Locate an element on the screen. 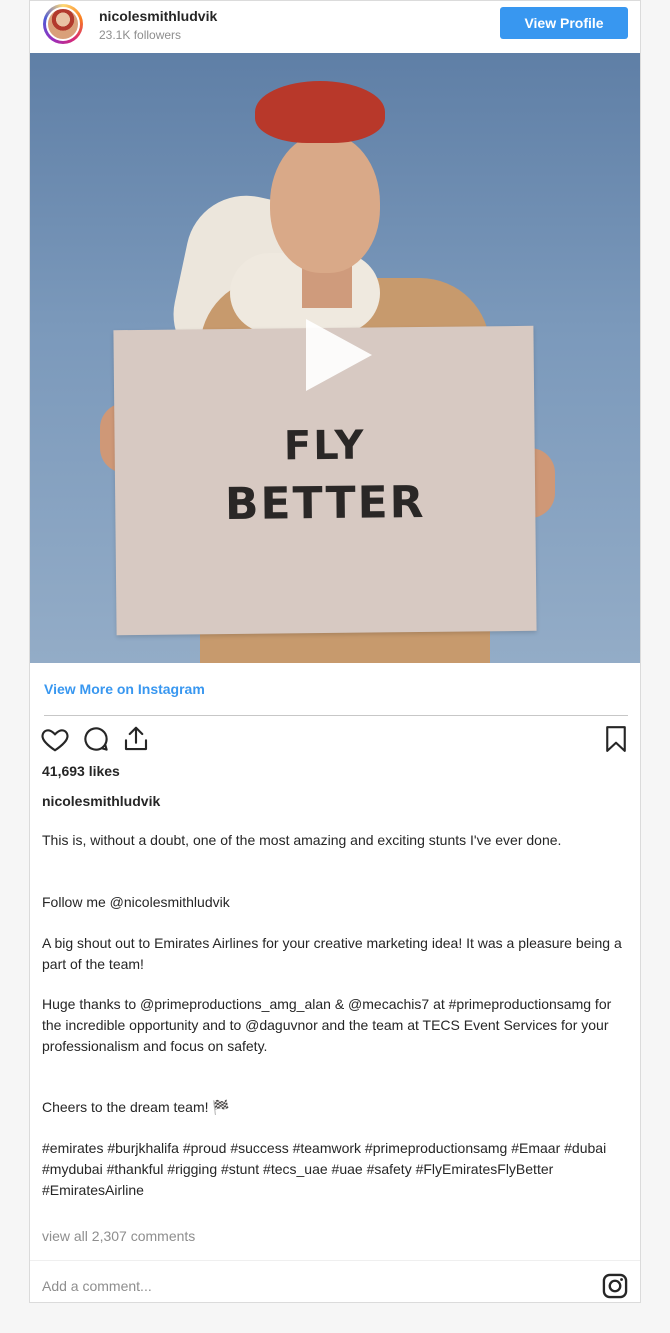  hat-shape is located at coordinates (320, 112).